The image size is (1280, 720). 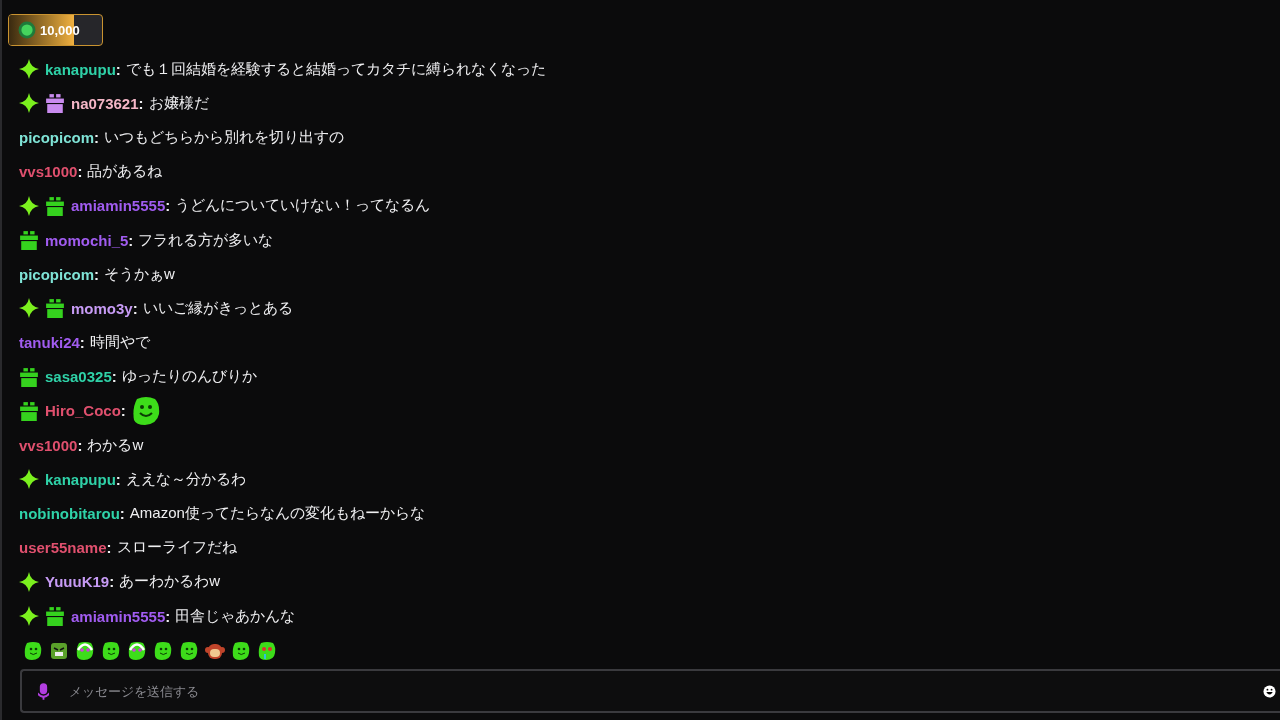 I want to click on coin-icon, so click(x=27, y=30).